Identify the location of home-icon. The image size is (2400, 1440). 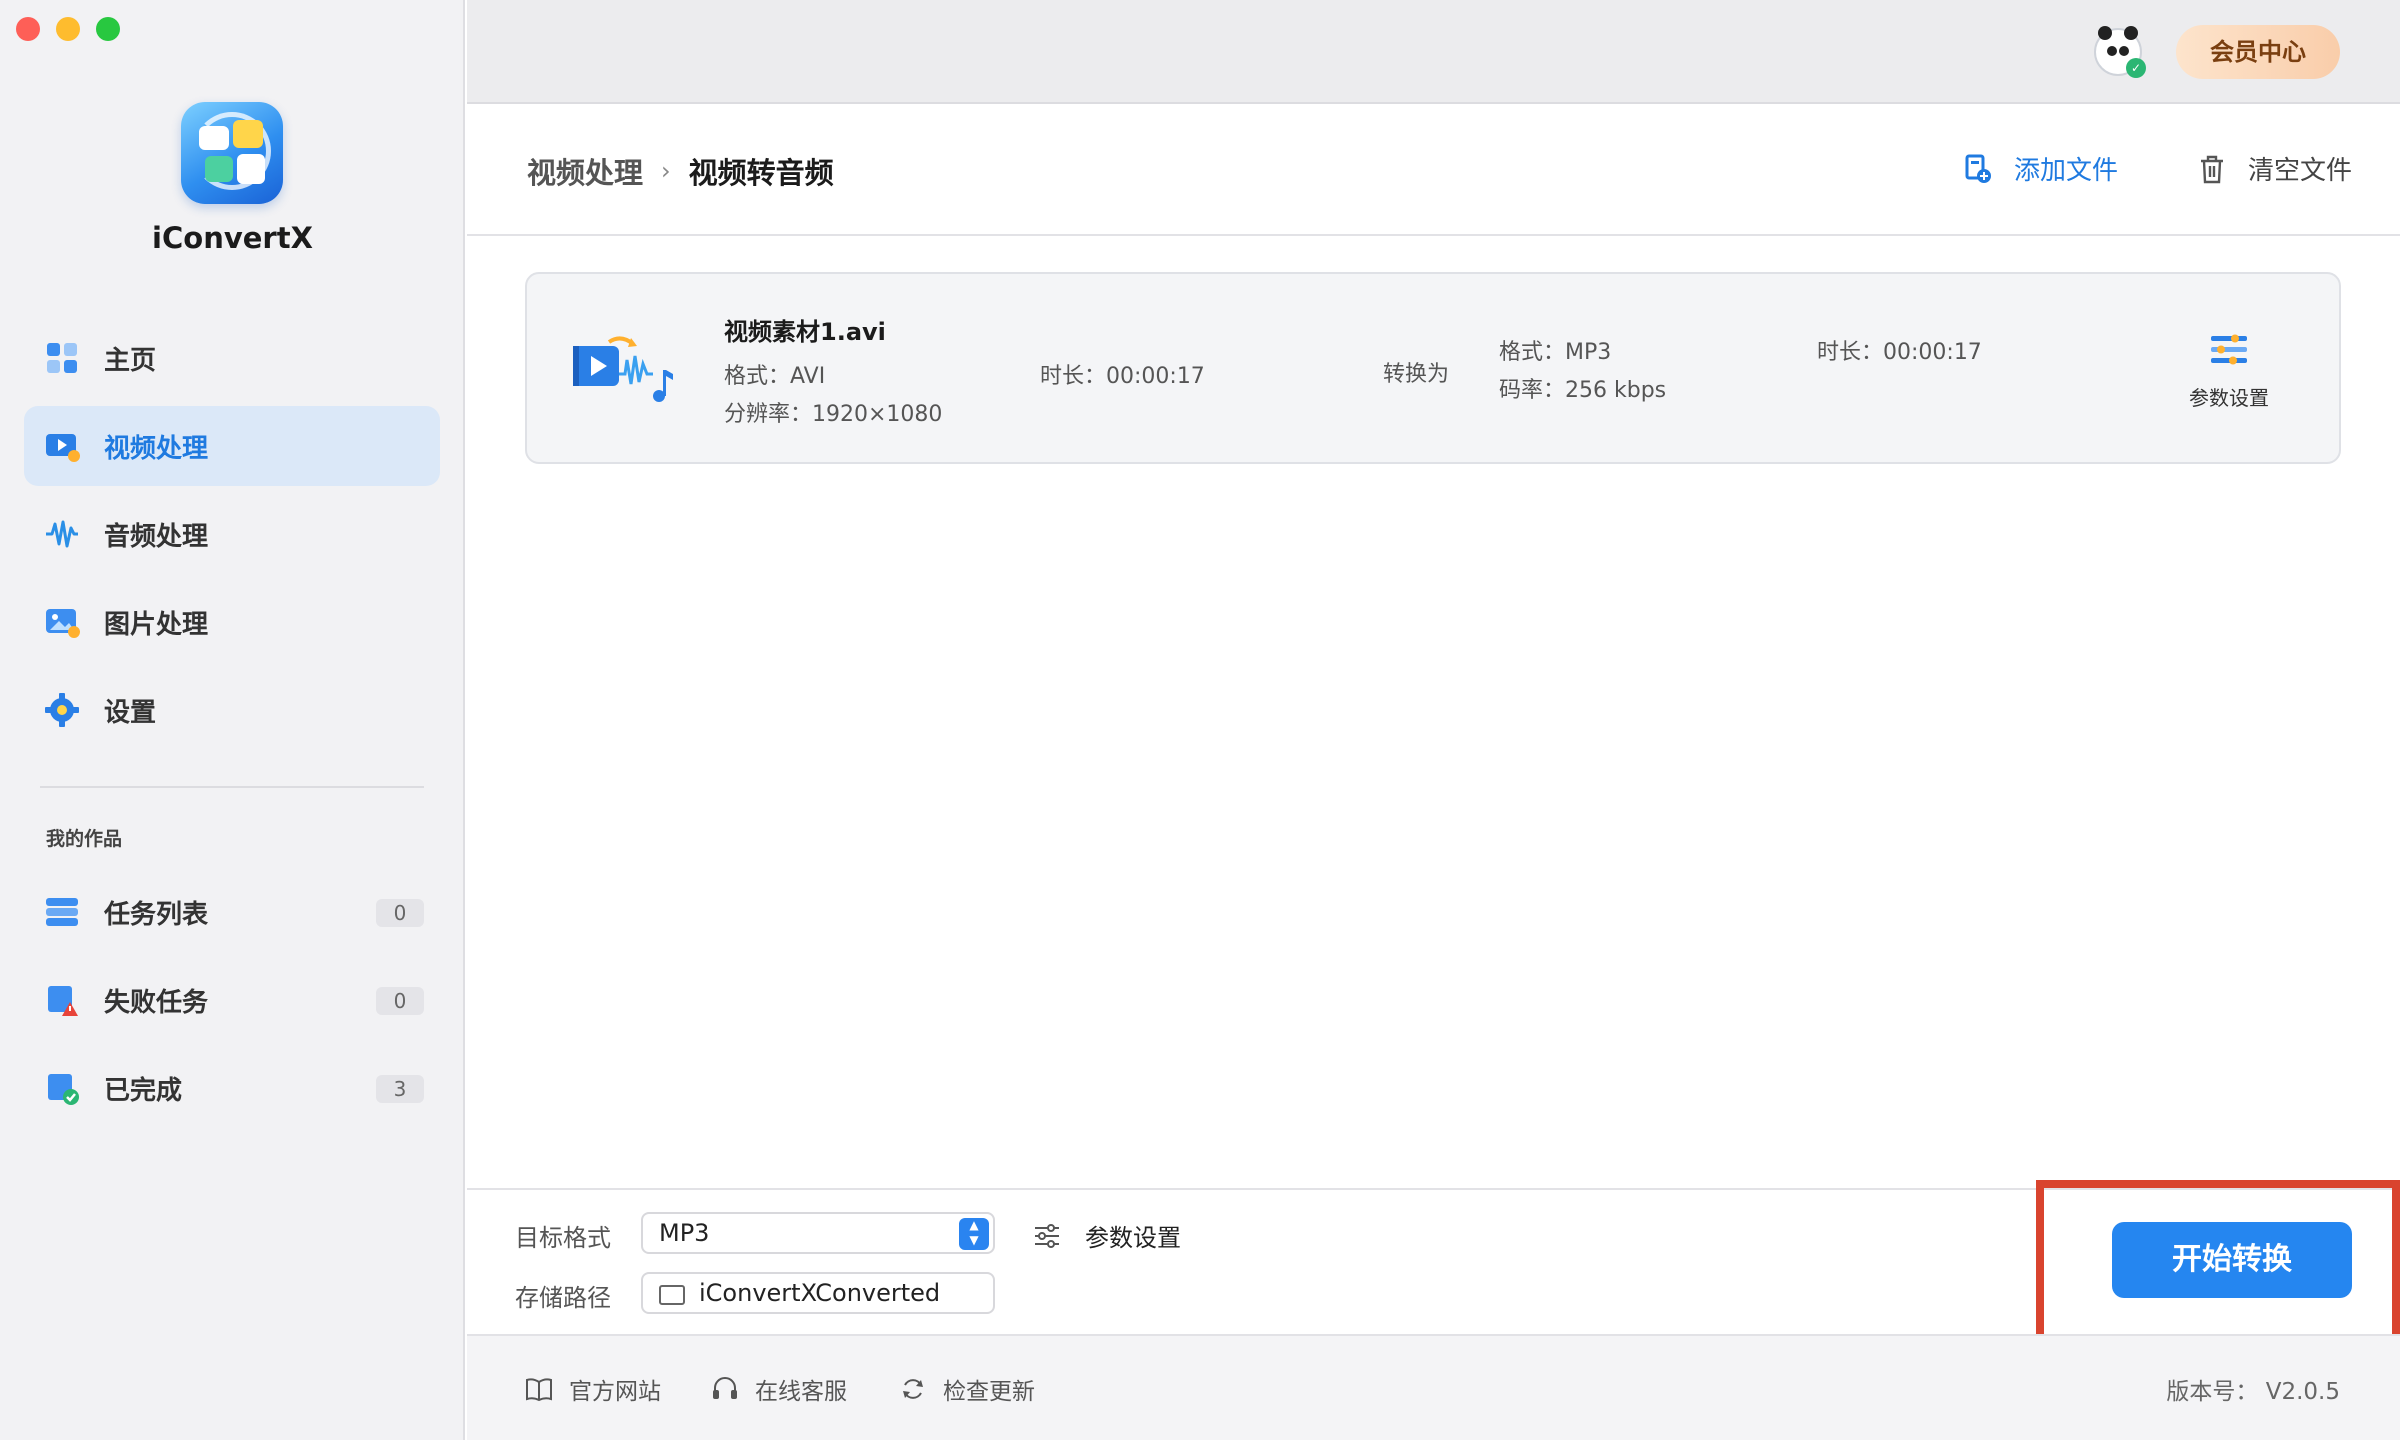
(62, 358).